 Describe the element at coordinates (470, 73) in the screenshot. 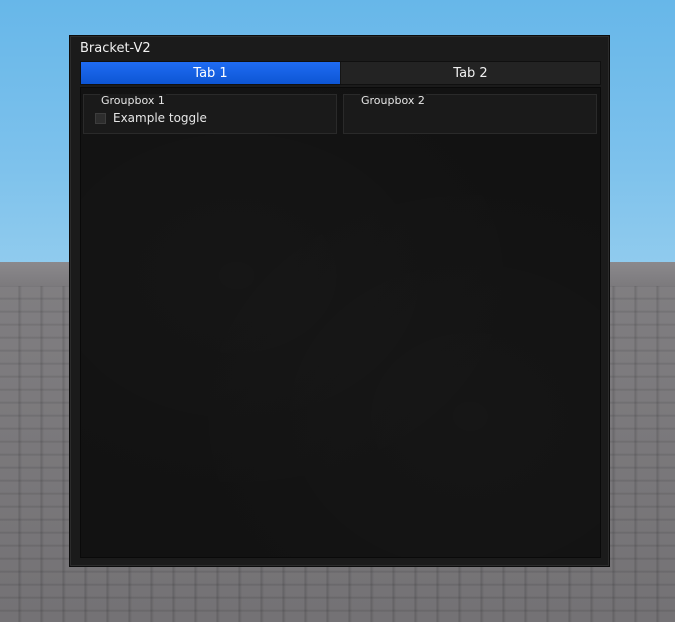

I see `tab-2: Tab 2` at that location.